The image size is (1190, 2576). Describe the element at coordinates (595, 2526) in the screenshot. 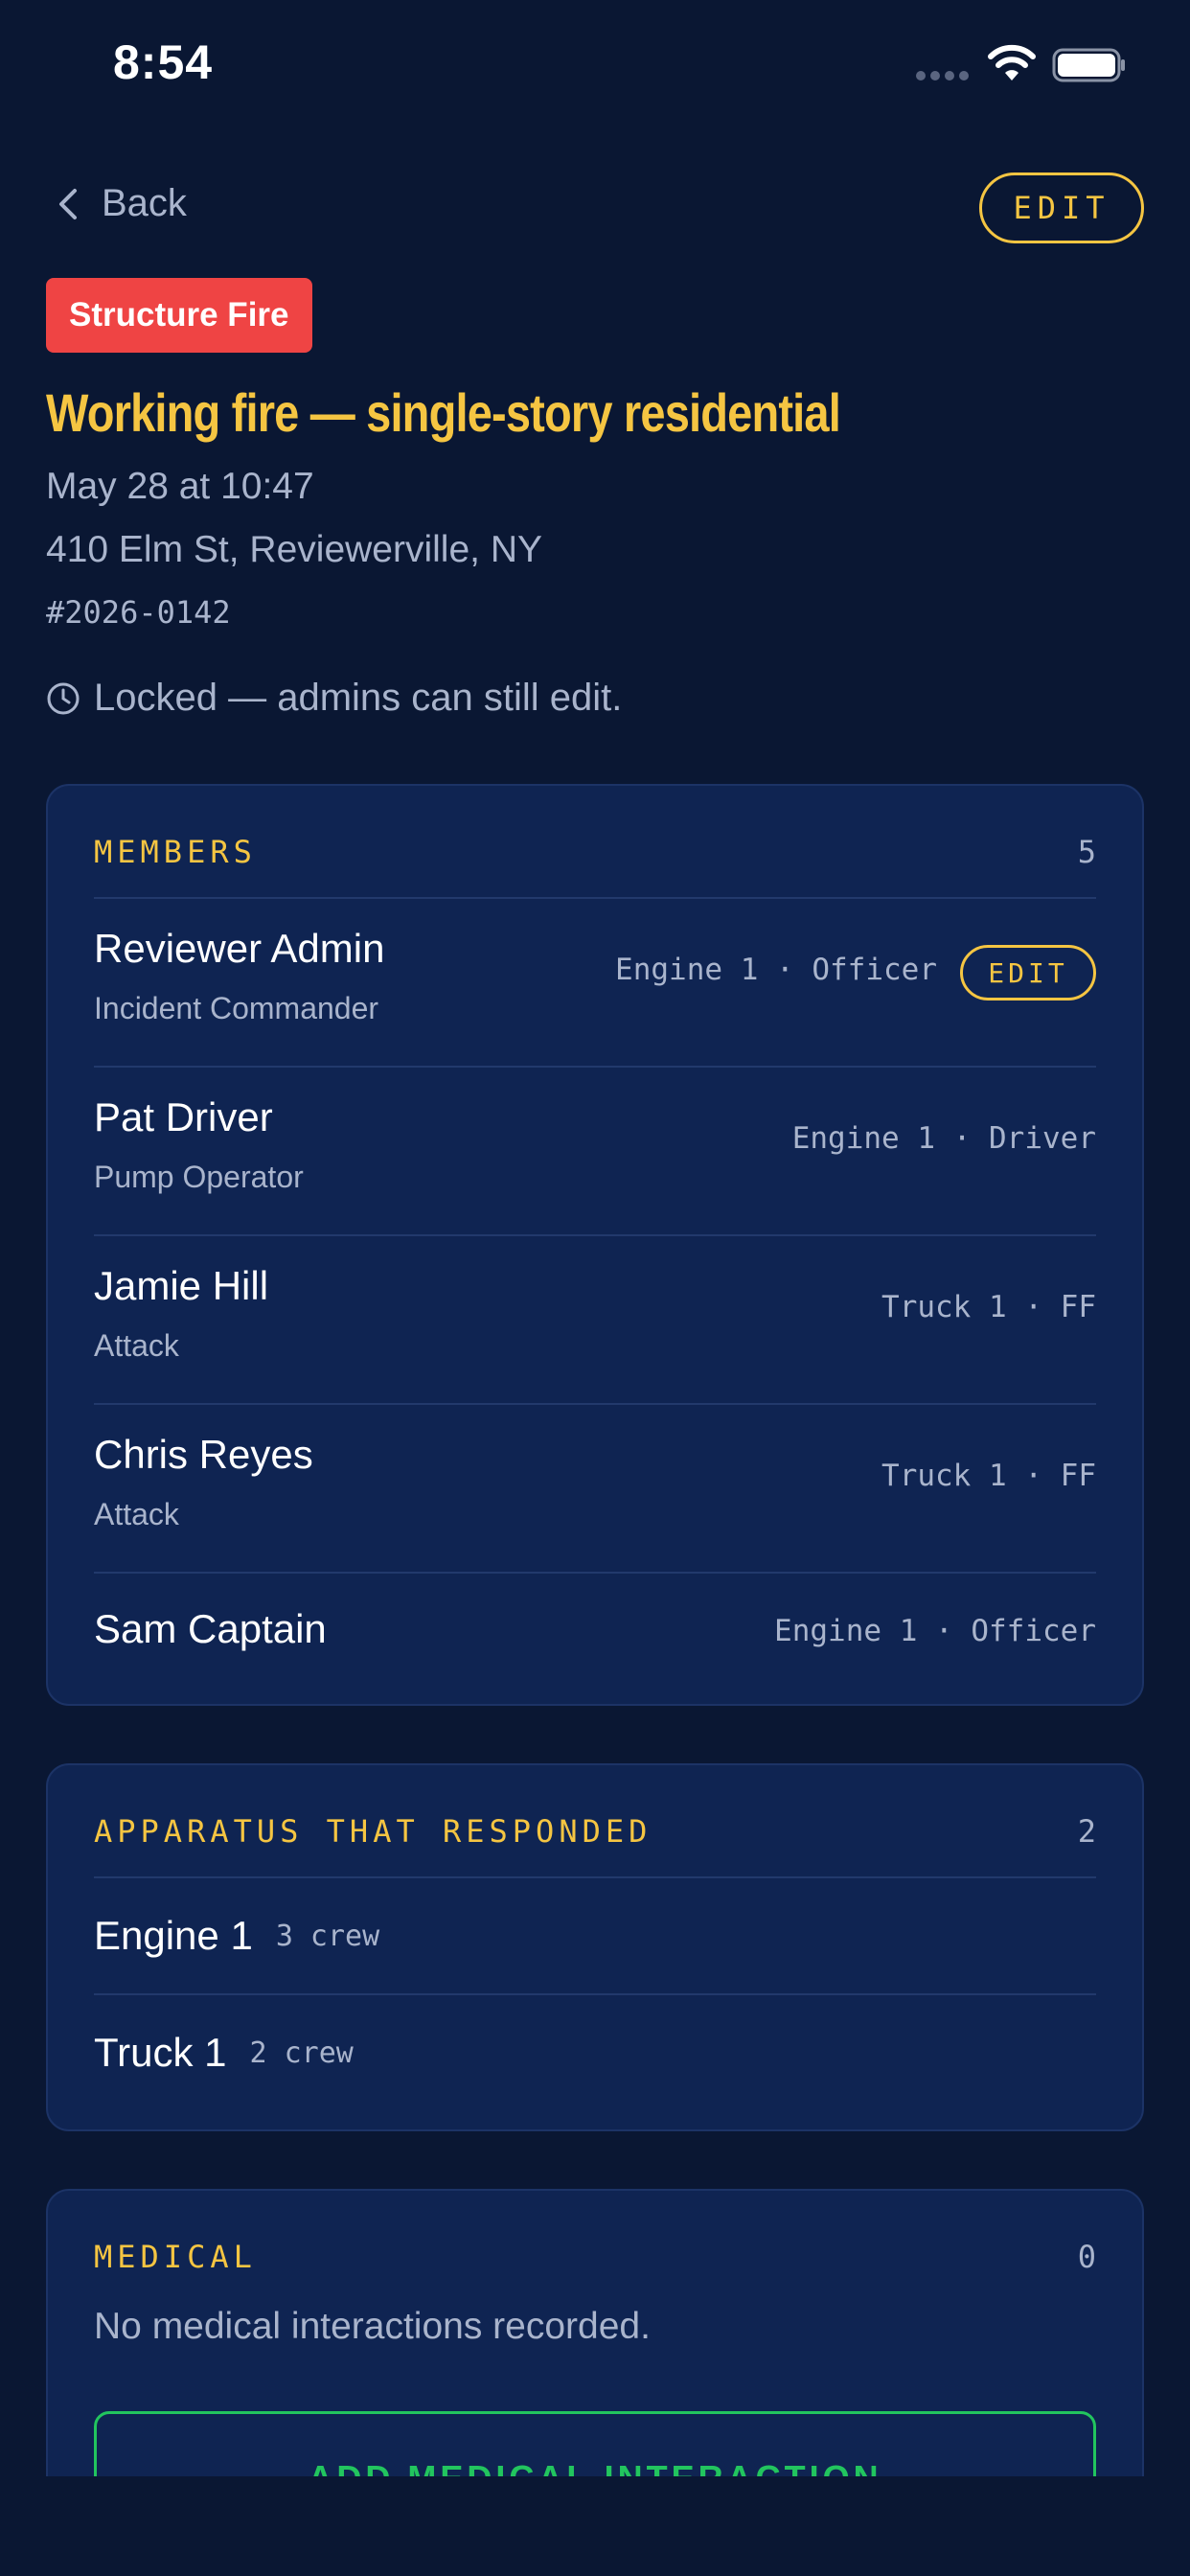

I see `bottom-bar-area` at that location.